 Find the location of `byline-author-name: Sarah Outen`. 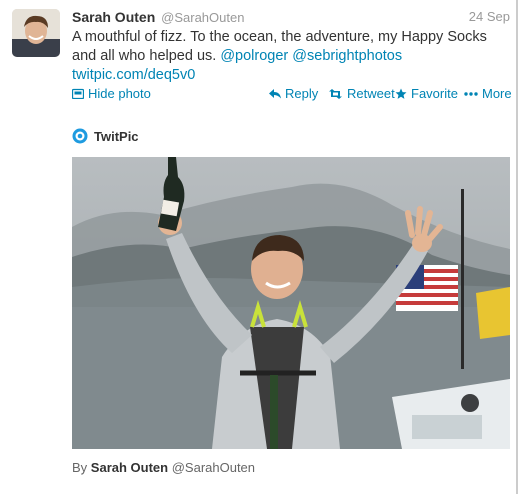

byline-author-name: Sarah Outen is located at coordinates (129, 467).